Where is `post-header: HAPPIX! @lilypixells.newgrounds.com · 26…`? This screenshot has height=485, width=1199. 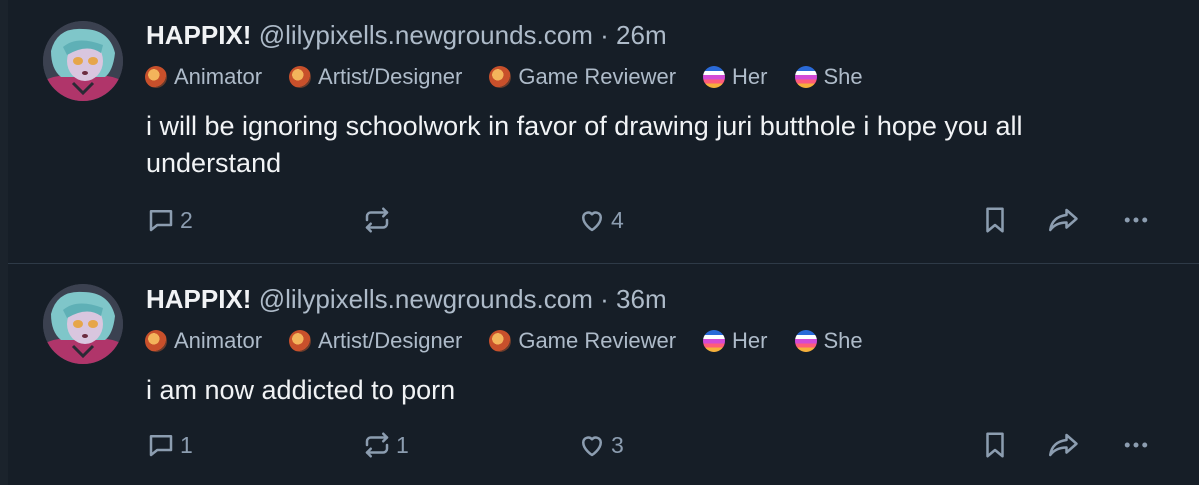 post-header: HAPPIX! @lilypixells.newgrounds.com · 26… is located at coordinates (406, 35).